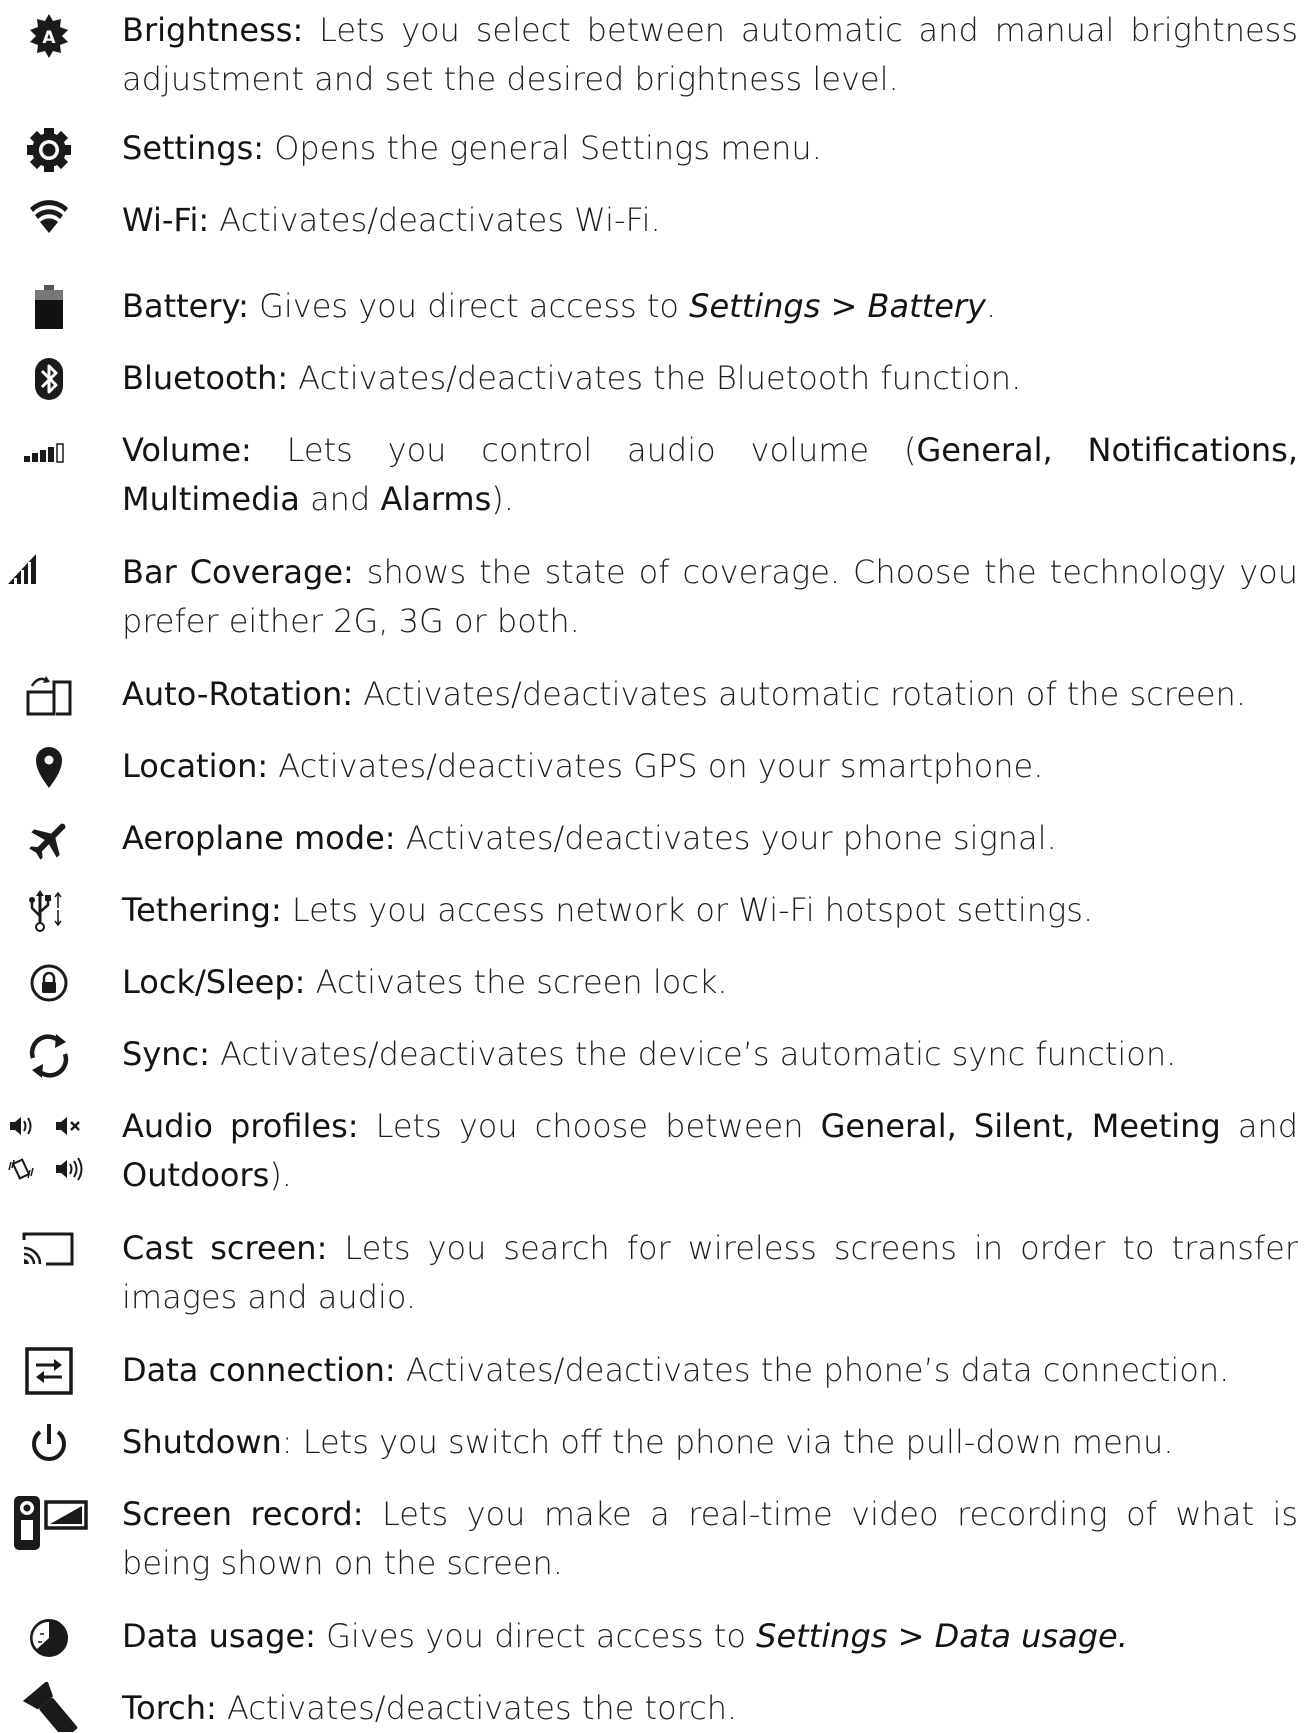  What do you see at coordinates (50, 767) in the screenshot?
I see `location-pin-icon` at bounding box center [50, 767].